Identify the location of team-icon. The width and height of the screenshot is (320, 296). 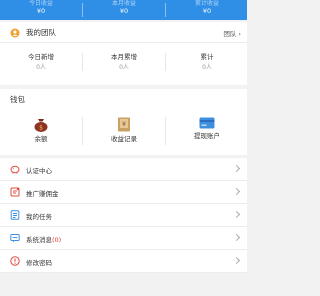
(15, 33).